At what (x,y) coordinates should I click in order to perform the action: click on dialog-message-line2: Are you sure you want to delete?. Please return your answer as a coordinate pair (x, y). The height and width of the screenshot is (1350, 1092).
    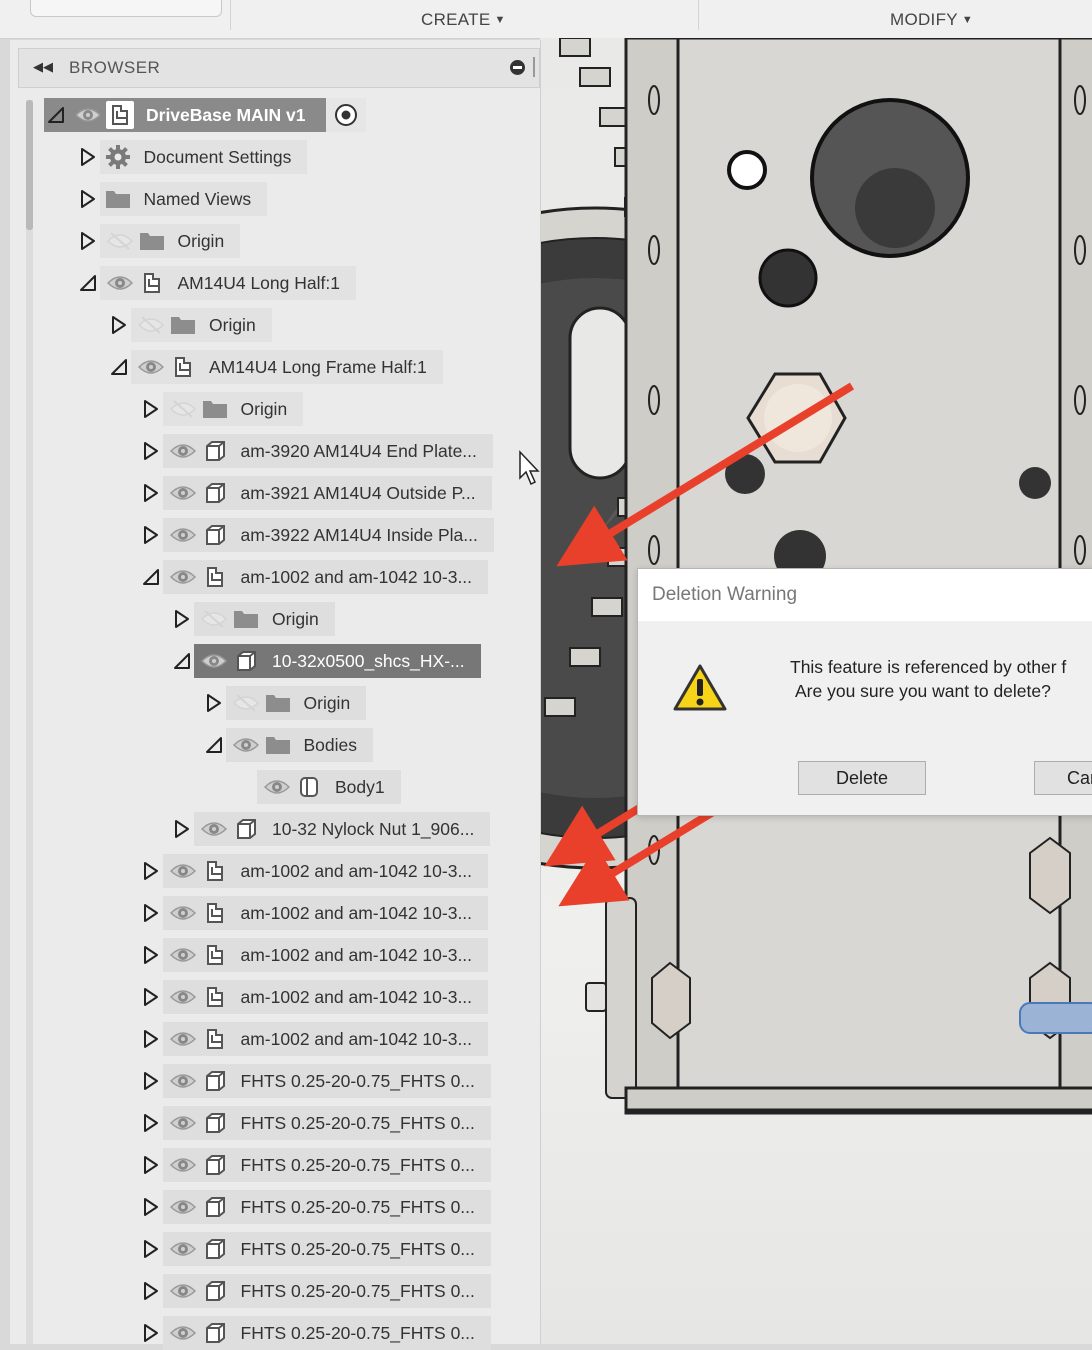
    Looking at the image, I should click on (923, 691).